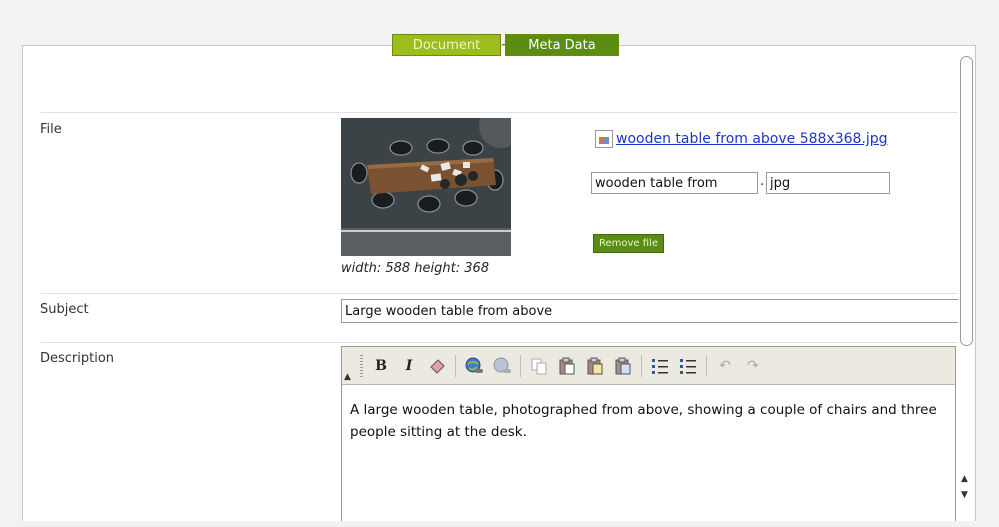  I want to click on subject-label: Subject, so click(64, 309).